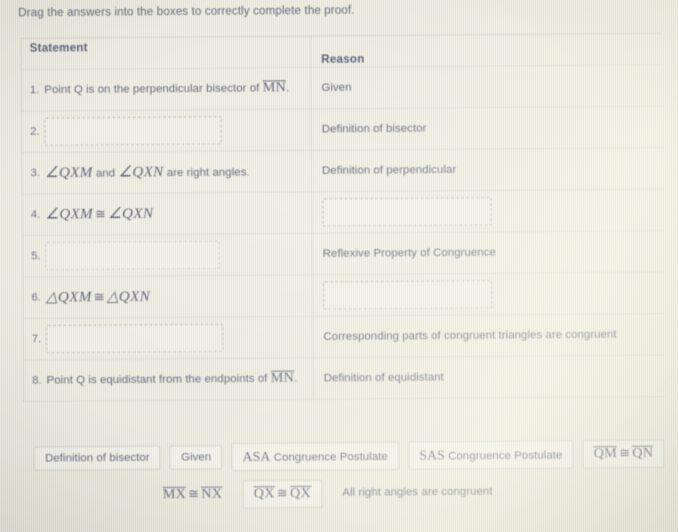  I want to click on statement-cell-6: 6. △QXM ≅ △QXN, so click(168, 297).